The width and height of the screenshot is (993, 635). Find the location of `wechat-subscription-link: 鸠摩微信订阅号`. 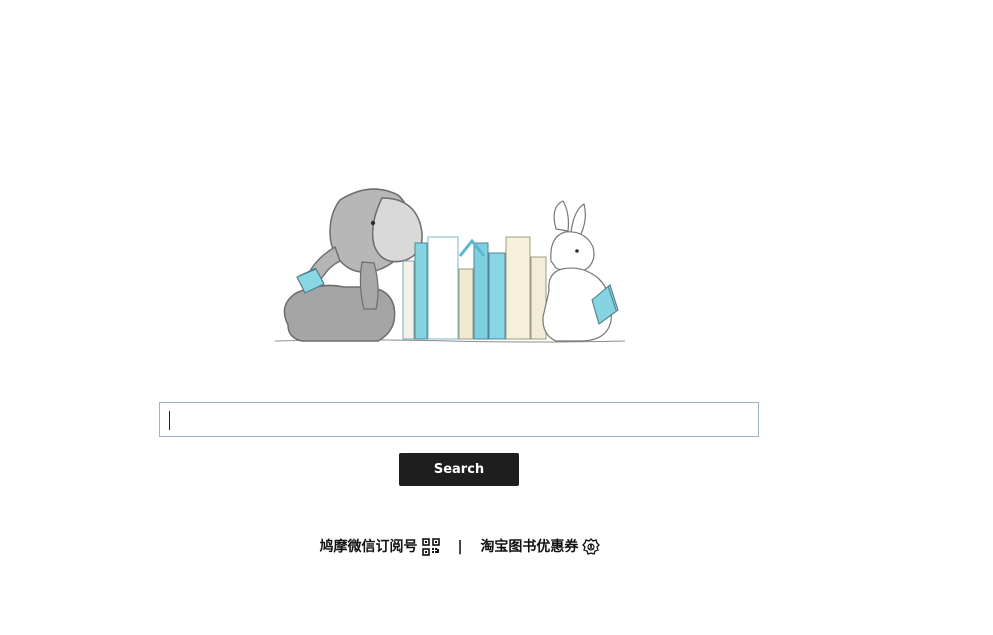

wechat-subscription-link: 鸠摩微信订阅号 is located at coordinates (380, 547).